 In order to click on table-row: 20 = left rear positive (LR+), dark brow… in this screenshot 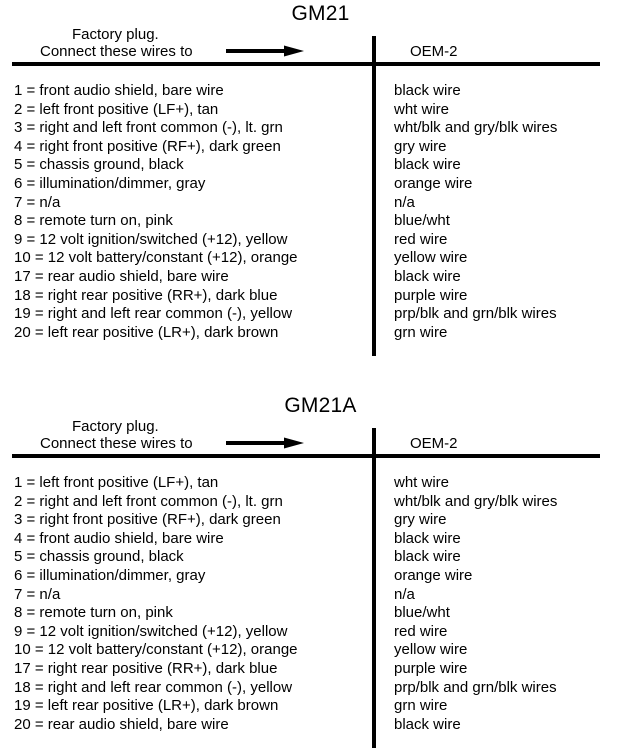, I will do `click(320, 333)`.